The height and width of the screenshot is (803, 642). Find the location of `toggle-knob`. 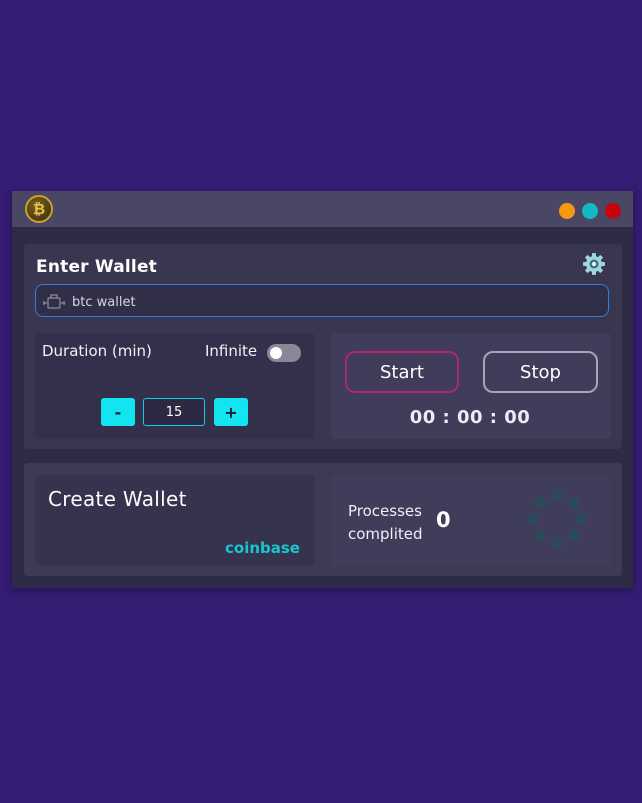

toggle-knob is located at coordinates (276, 353).